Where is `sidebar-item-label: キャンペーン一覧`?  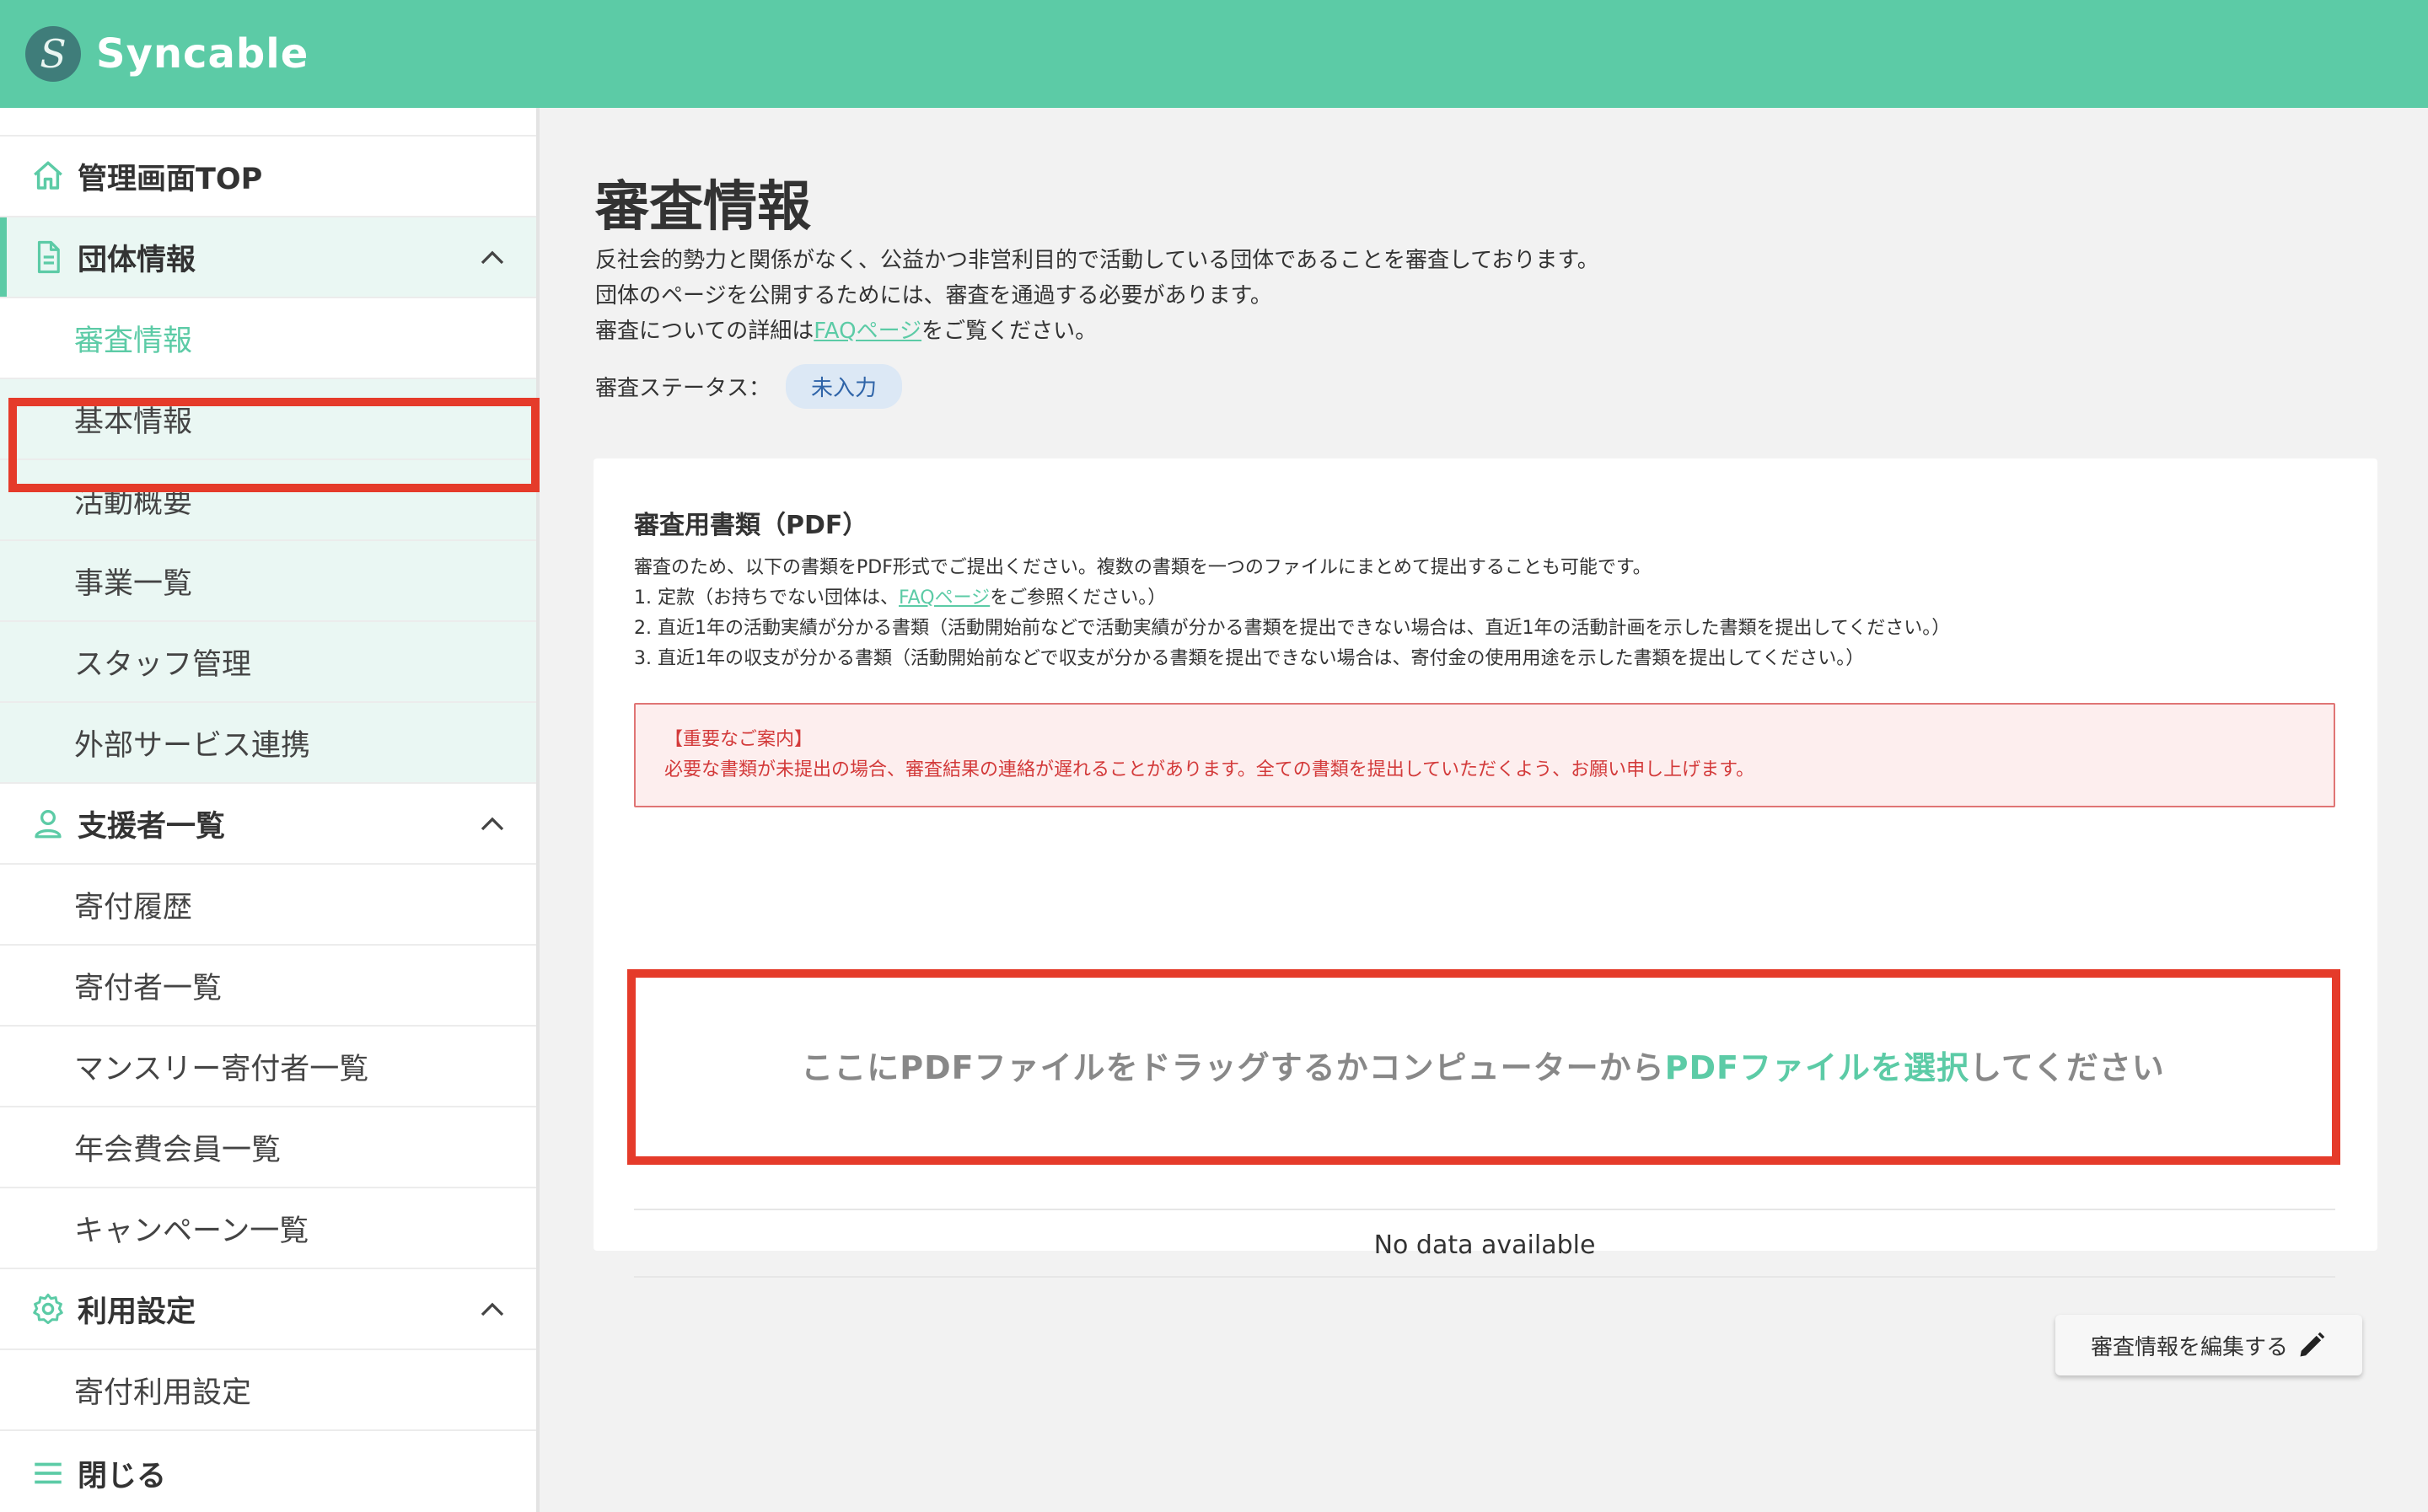 sidebar-item-label: キャンペーン一覧 is located at coordinates (191, 1231).